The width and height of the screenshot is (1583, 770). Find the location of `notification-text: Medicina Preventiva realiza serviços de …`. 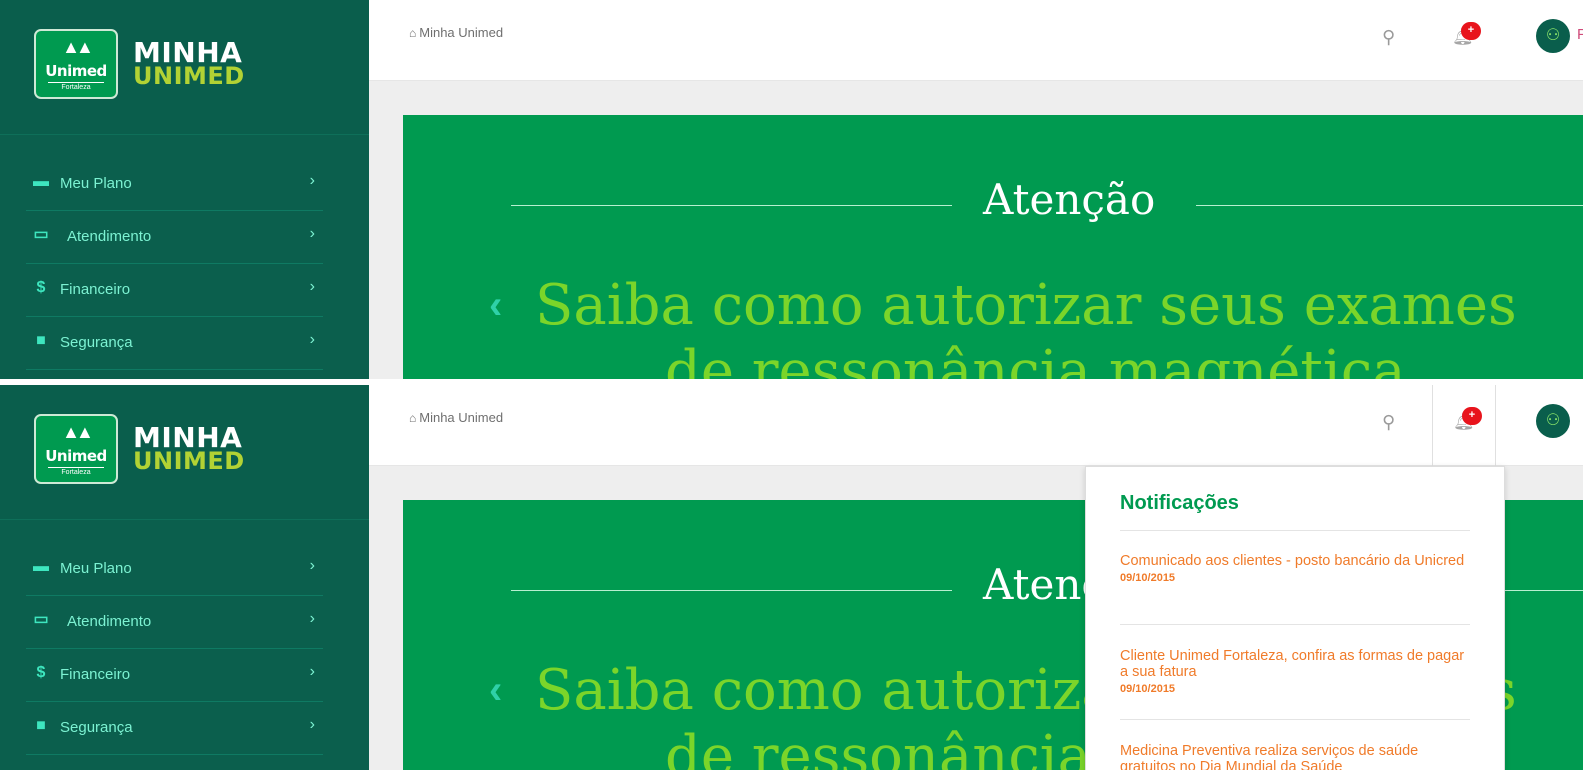

notification-text: Medicina Preventiva realiza serviços de … is located at coordinates (1269, 756).